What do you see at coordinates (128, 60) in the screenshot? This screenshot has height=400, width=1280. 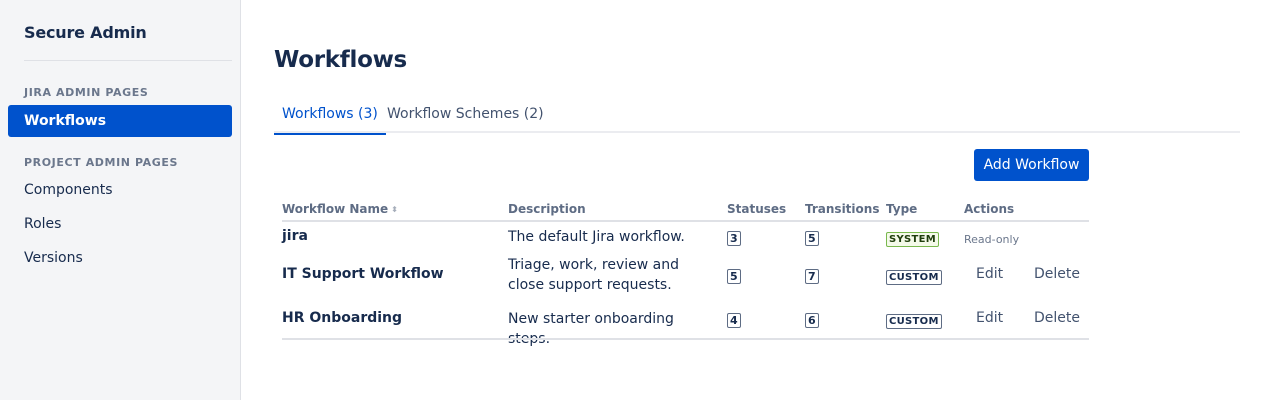 I see `brand-divider` at bounding box center [128, 60].